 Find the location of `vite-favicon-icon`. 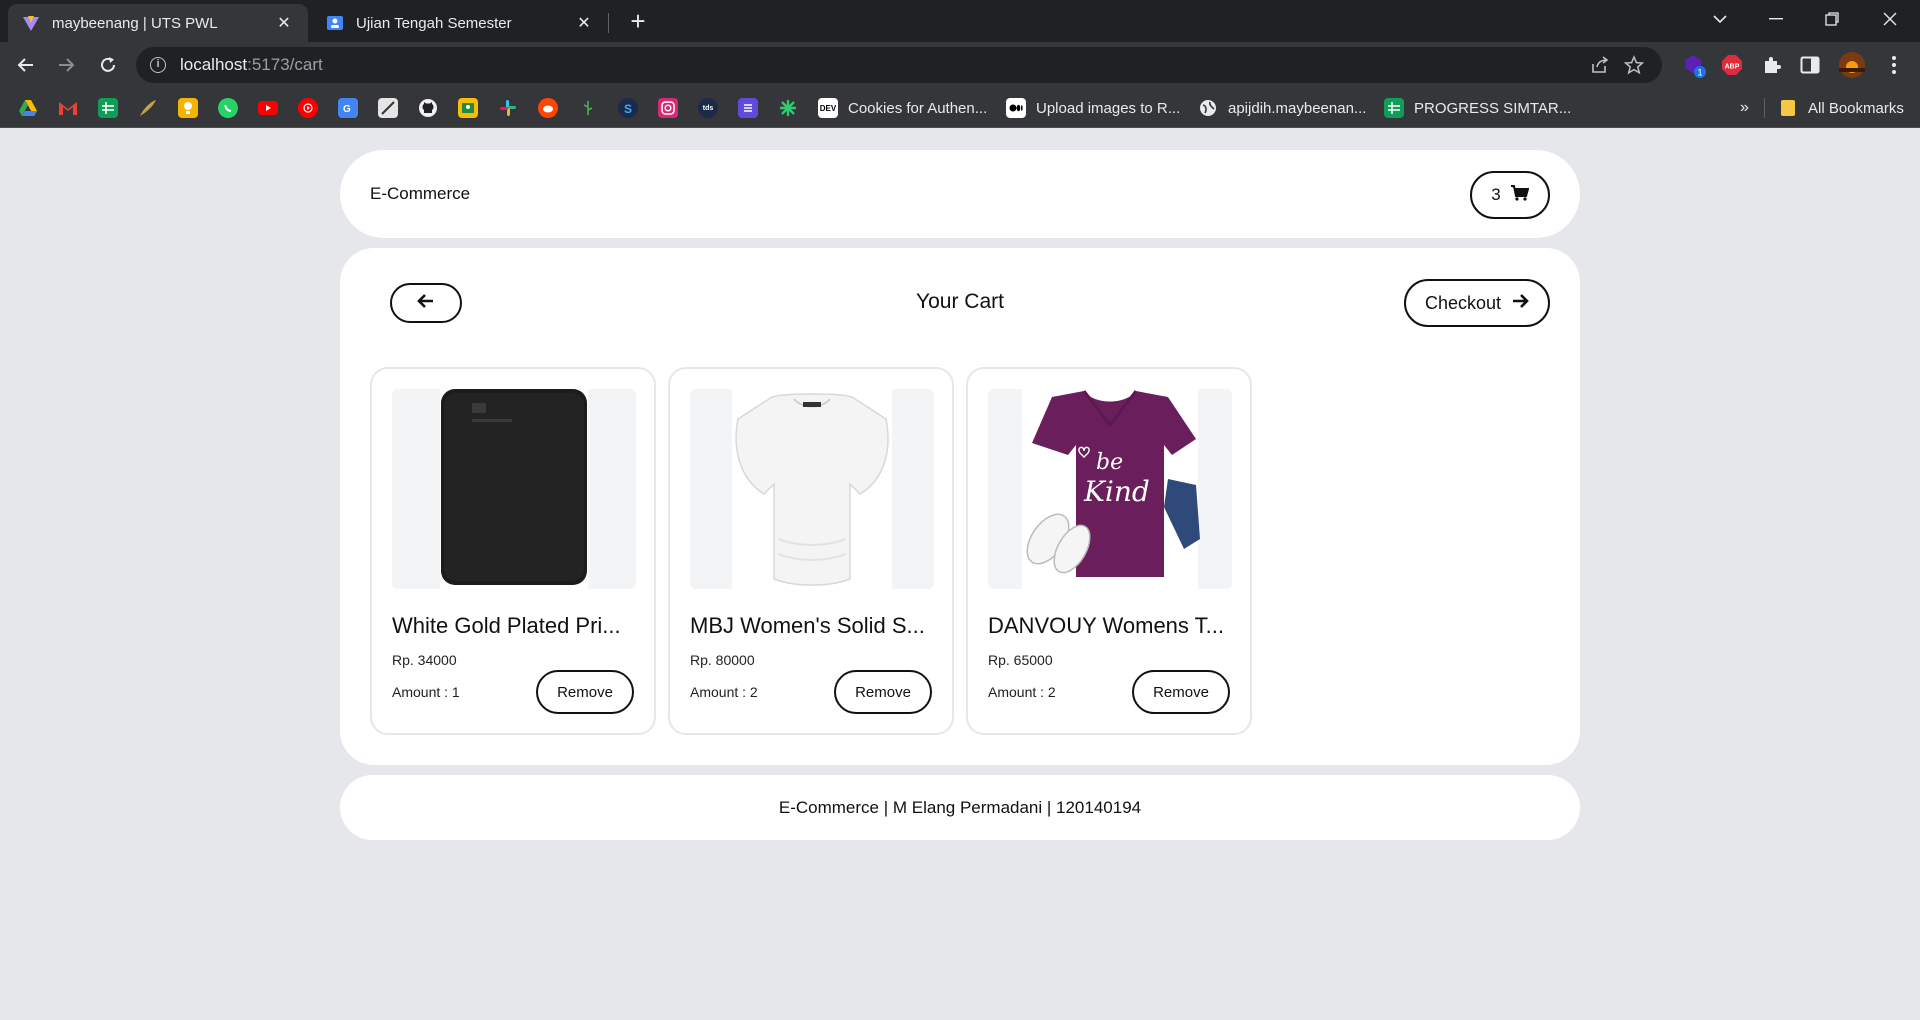

vite-favicon-icon is located at coordinates (31, 23).